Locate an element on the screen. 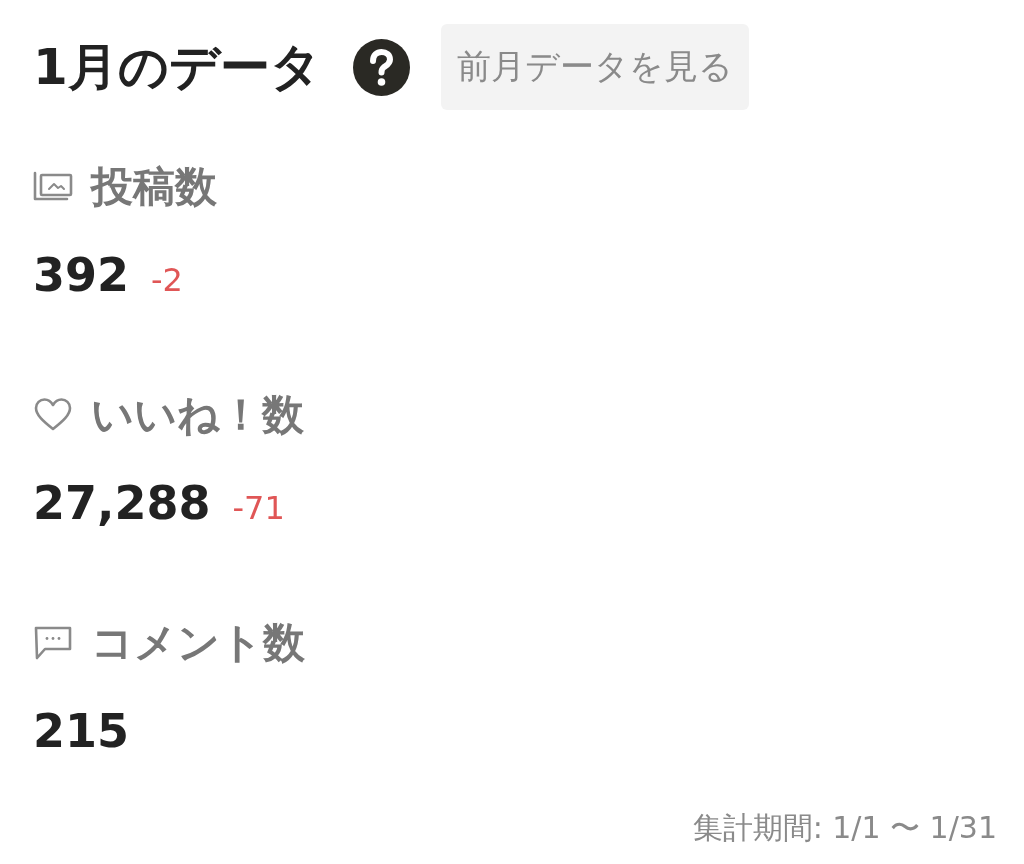 The width and height of the screenshot is (1024, 864). comment-icon is located at coordinates (53, 643).